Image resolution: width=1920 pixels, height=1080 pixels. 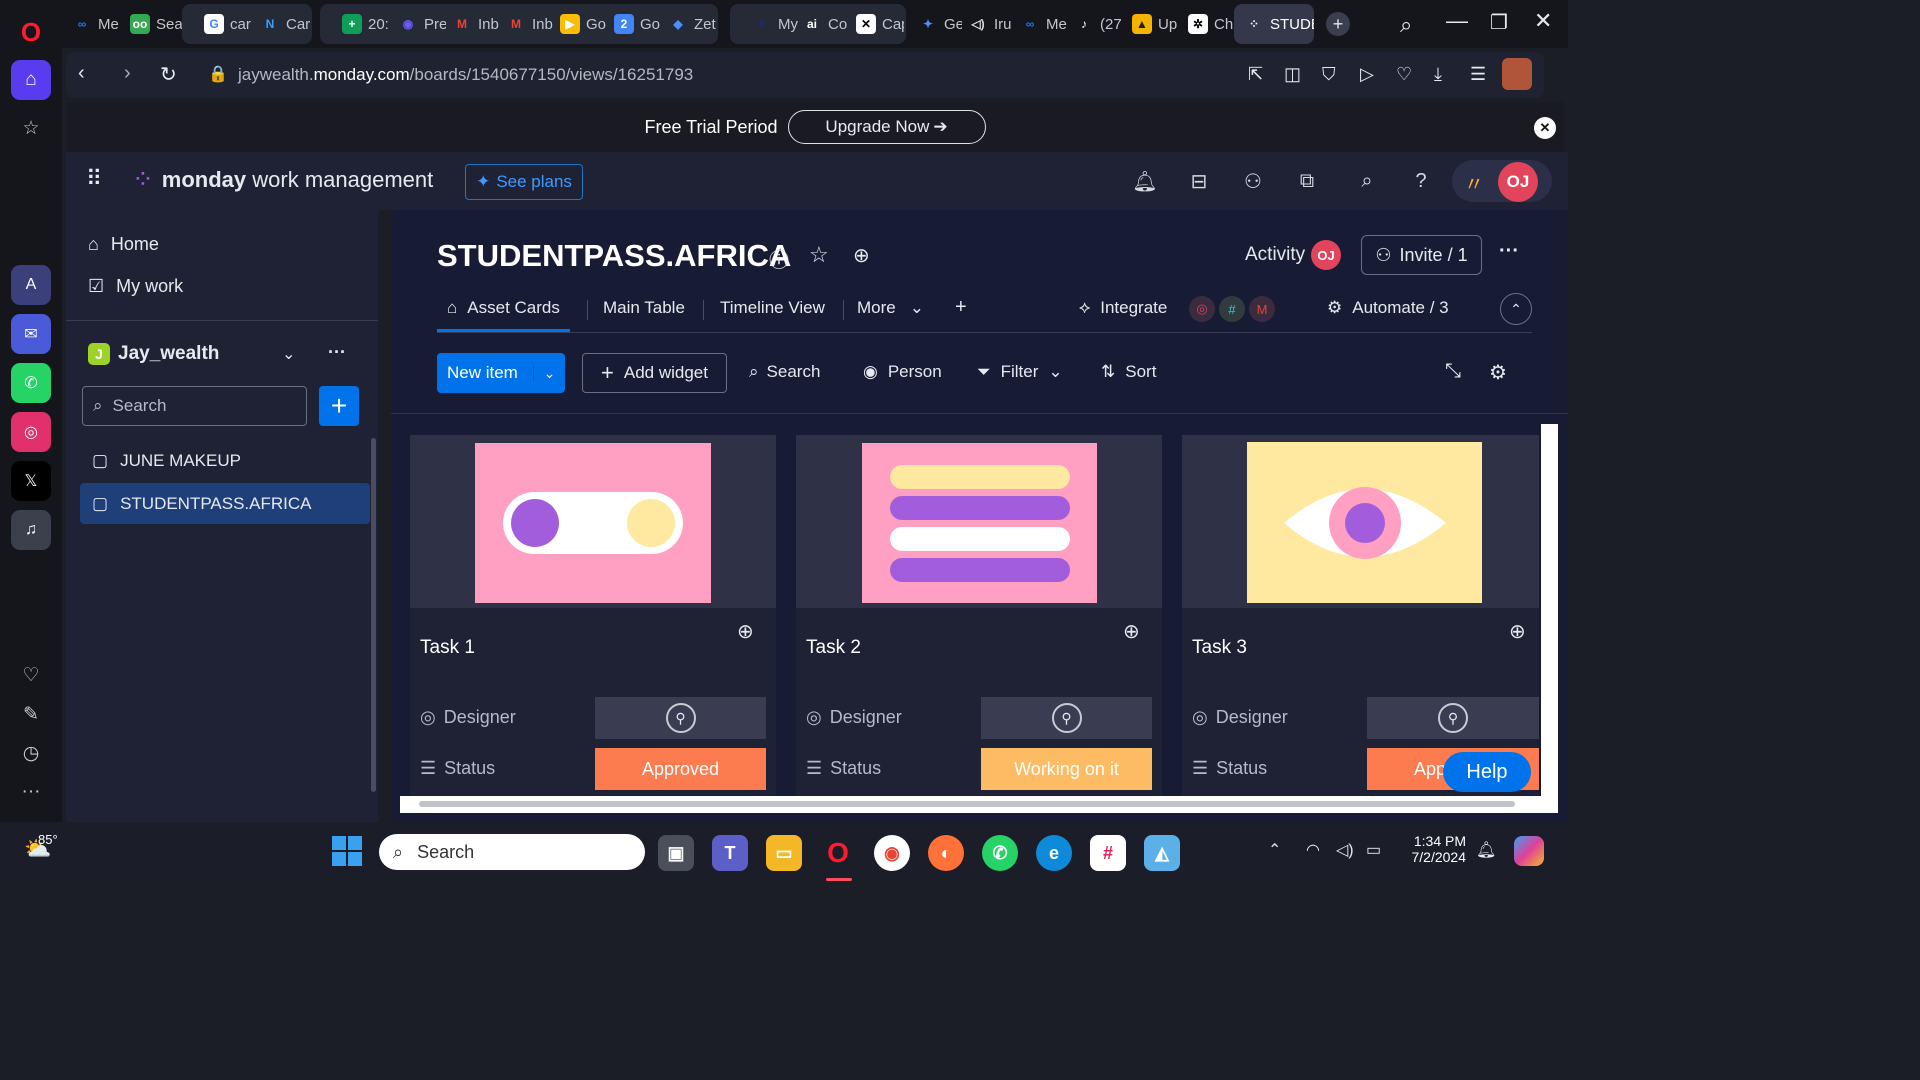 I want to click on updates-icon: ⊕, so click(x=861, y=255).